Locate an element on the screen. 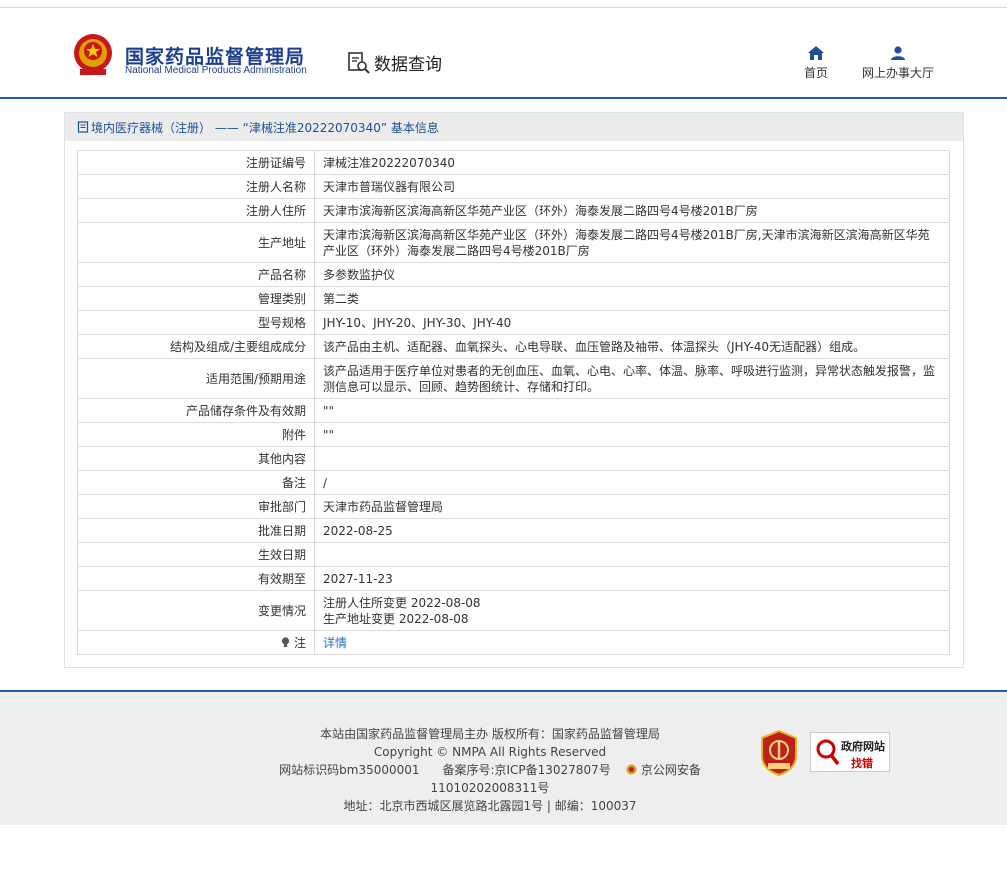 This screenshot has height=870, width=1007. nav-service-hall-label: 网上办事大厅 is located at coordinates (897, 73).